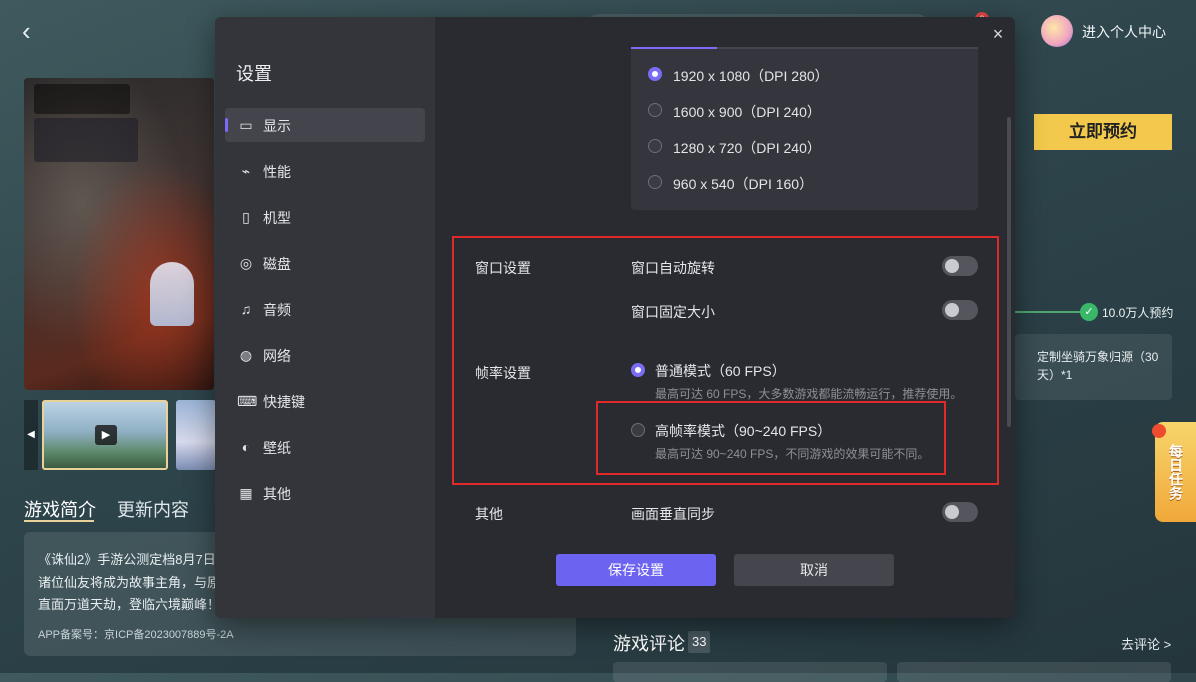 The image size is (1196, 682). Describe the element at coordinates (1159, 431) in the screenshot. I see `daily-task-dot` at that location.